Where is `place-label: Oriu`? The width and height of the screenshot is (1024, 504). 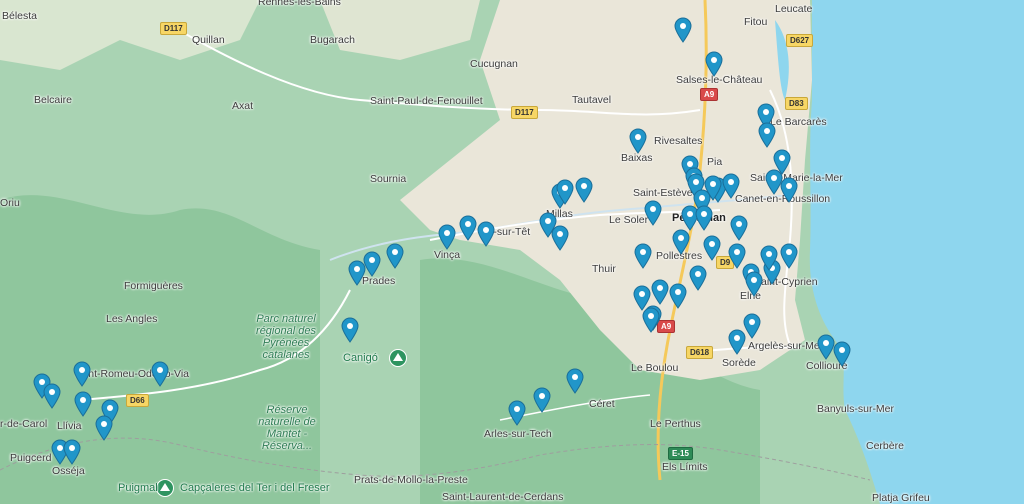 place-label: Oriu is located at coordinates (10, 203).